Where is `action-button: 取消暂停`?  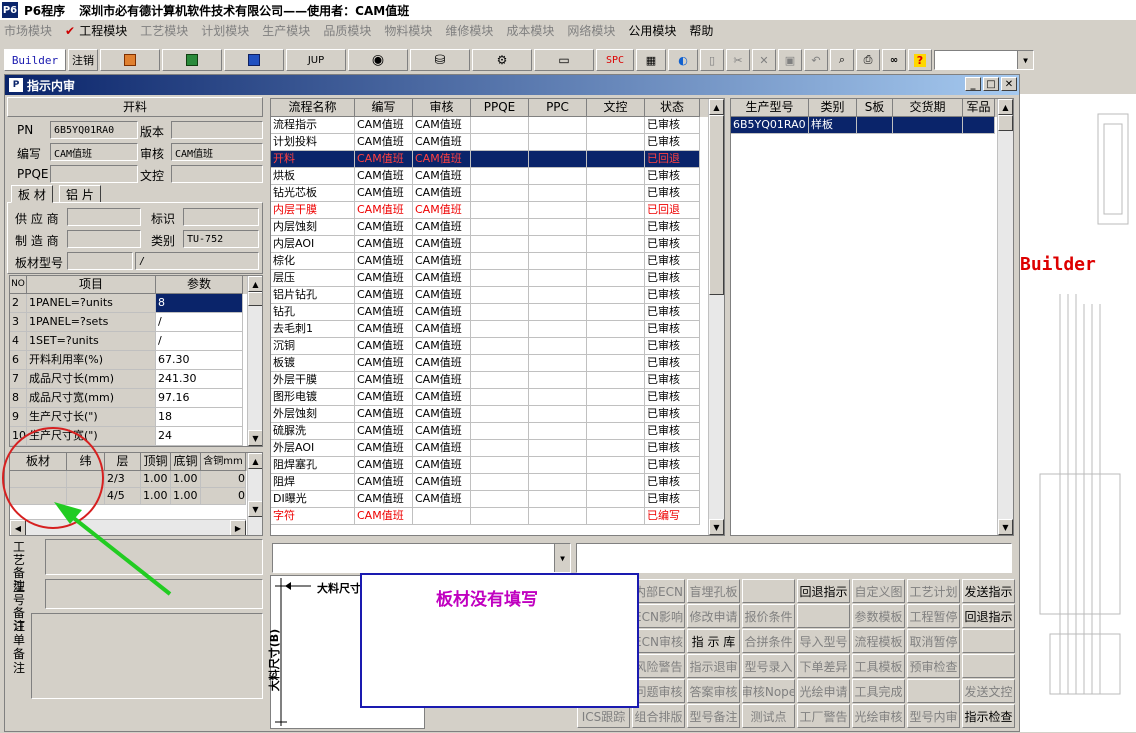
action-button: 取消暂停 is located at coordinates (933, 641).